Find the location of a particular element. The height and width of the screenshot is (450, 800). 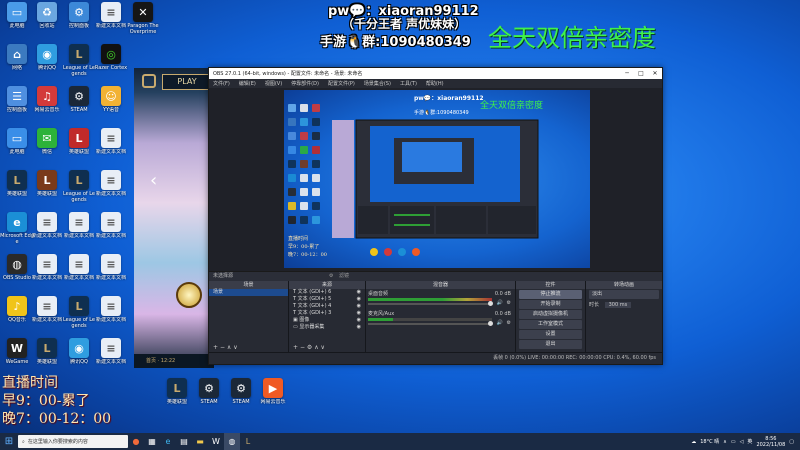

desktop-icon-lol2: L League of Legends is located at coordinates (79, 60).